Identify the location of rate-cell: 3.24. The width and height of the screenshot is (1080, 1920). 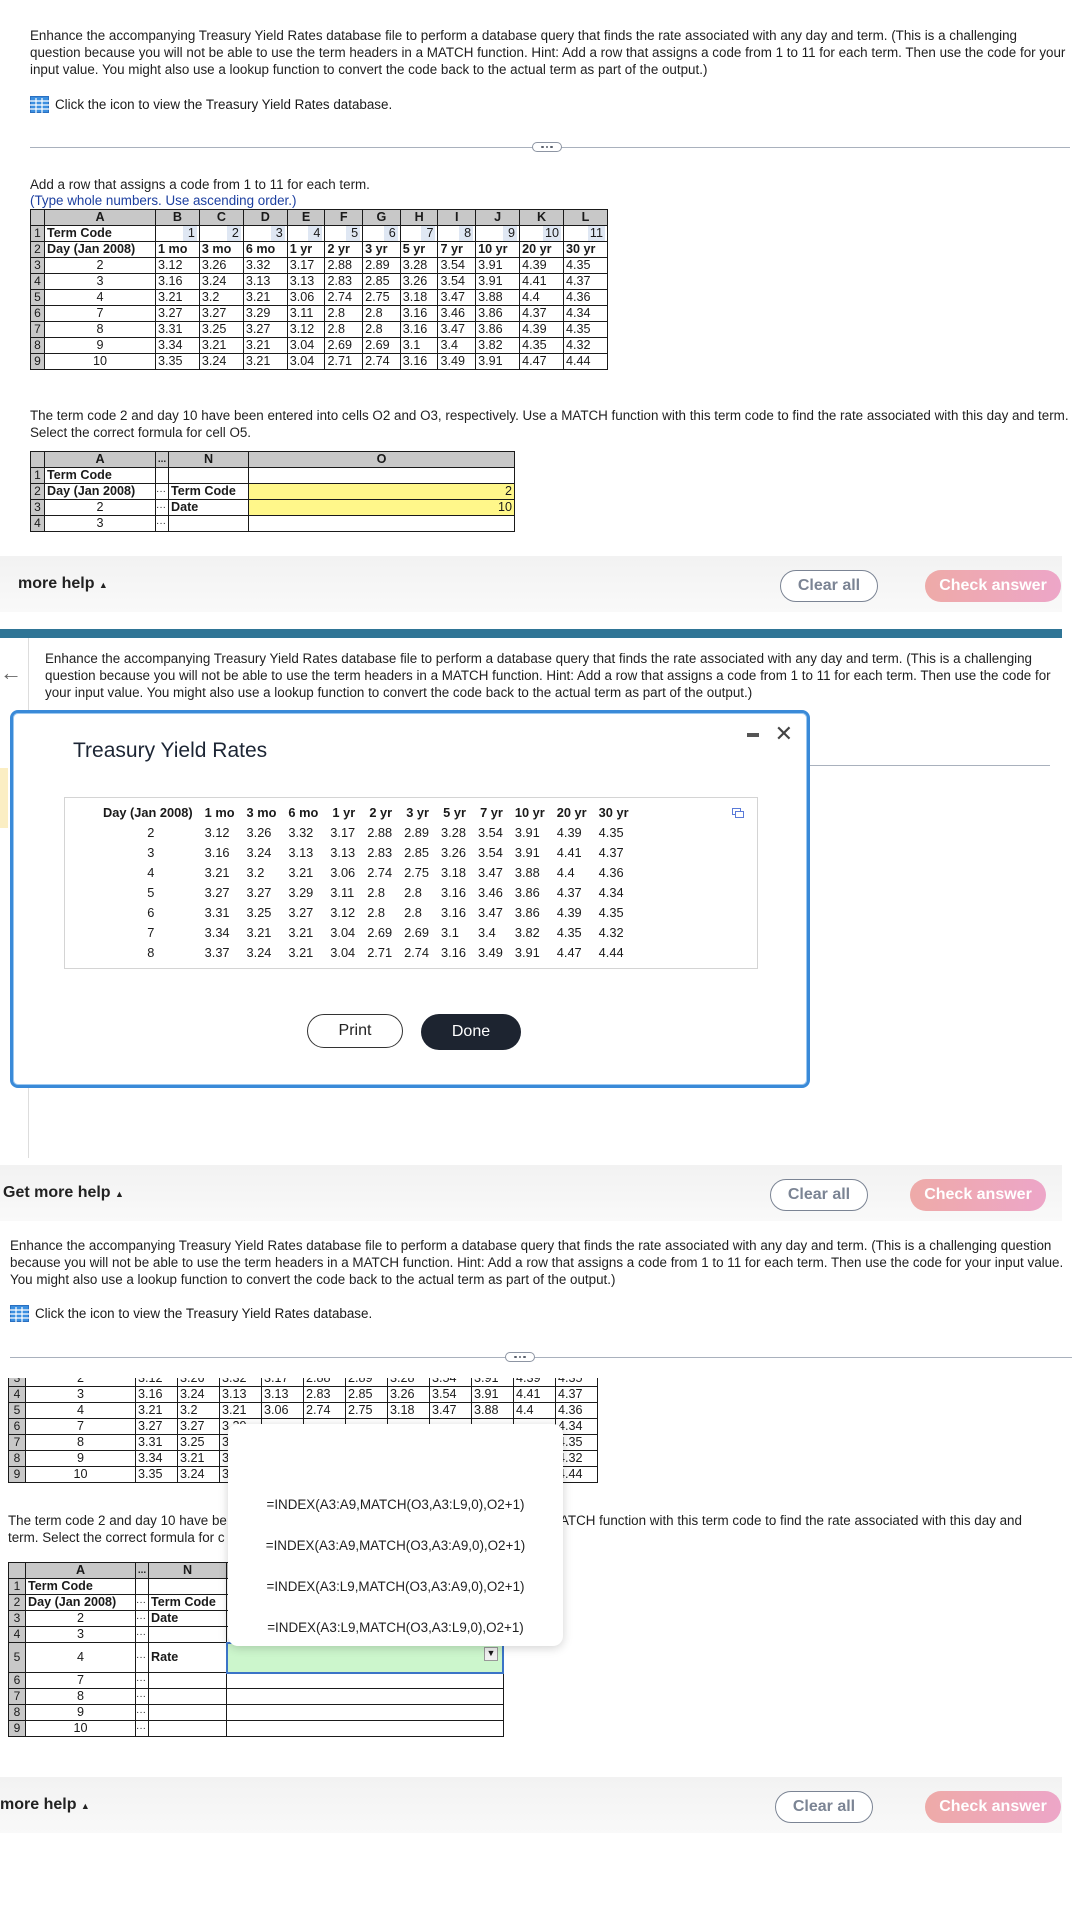
(221, 361).